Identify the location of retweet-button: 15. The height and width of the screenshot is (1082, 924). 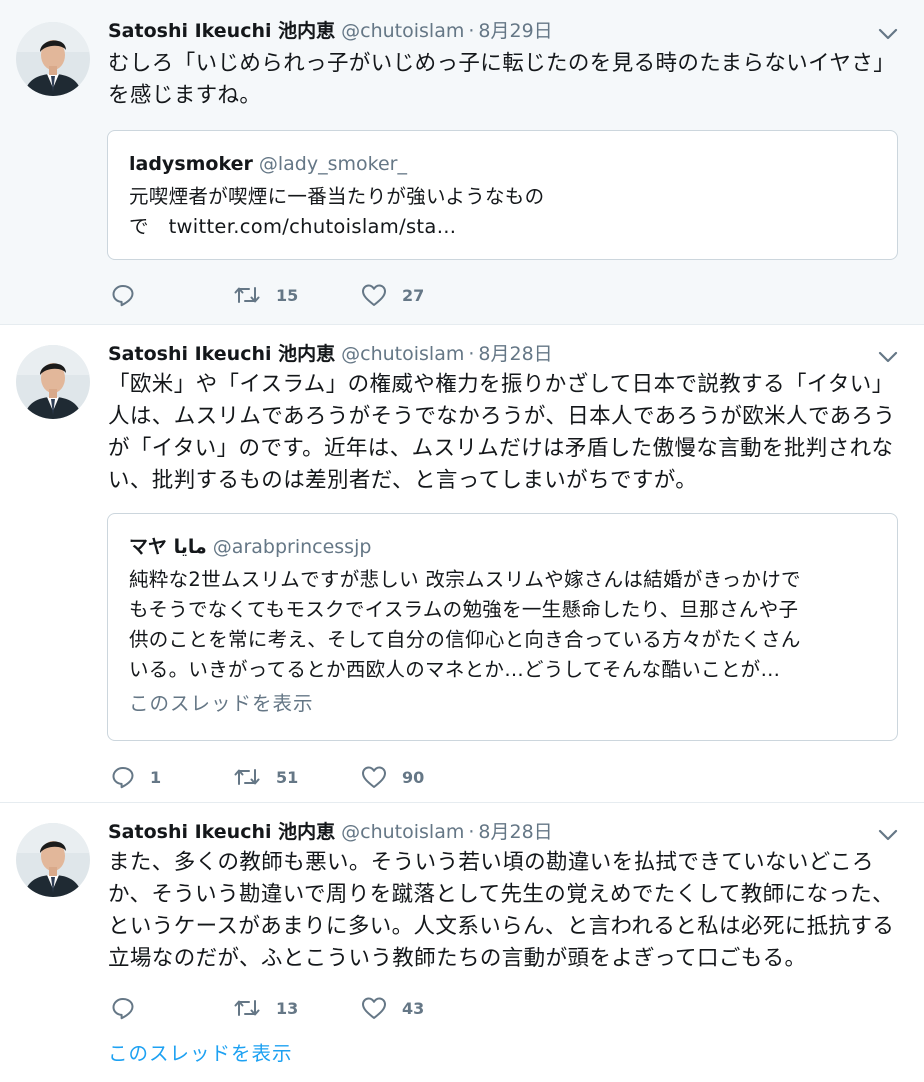
(265, 295).